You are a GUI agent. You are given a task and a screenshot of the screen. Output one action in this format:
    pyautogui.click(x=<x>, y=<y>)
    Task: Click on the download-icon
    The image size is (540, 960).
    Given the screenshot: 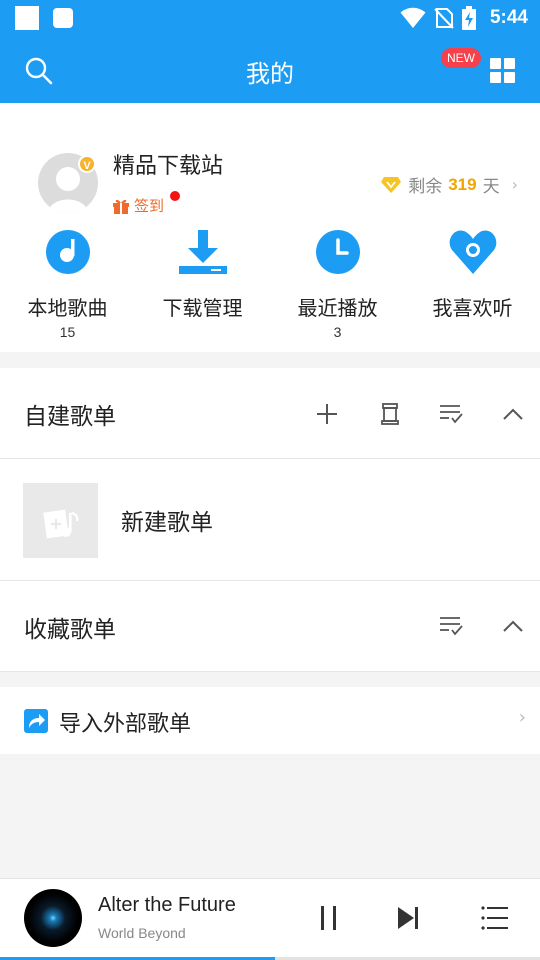 What is the action you would take?
    pyautogui.click(x=203, y=252)
    